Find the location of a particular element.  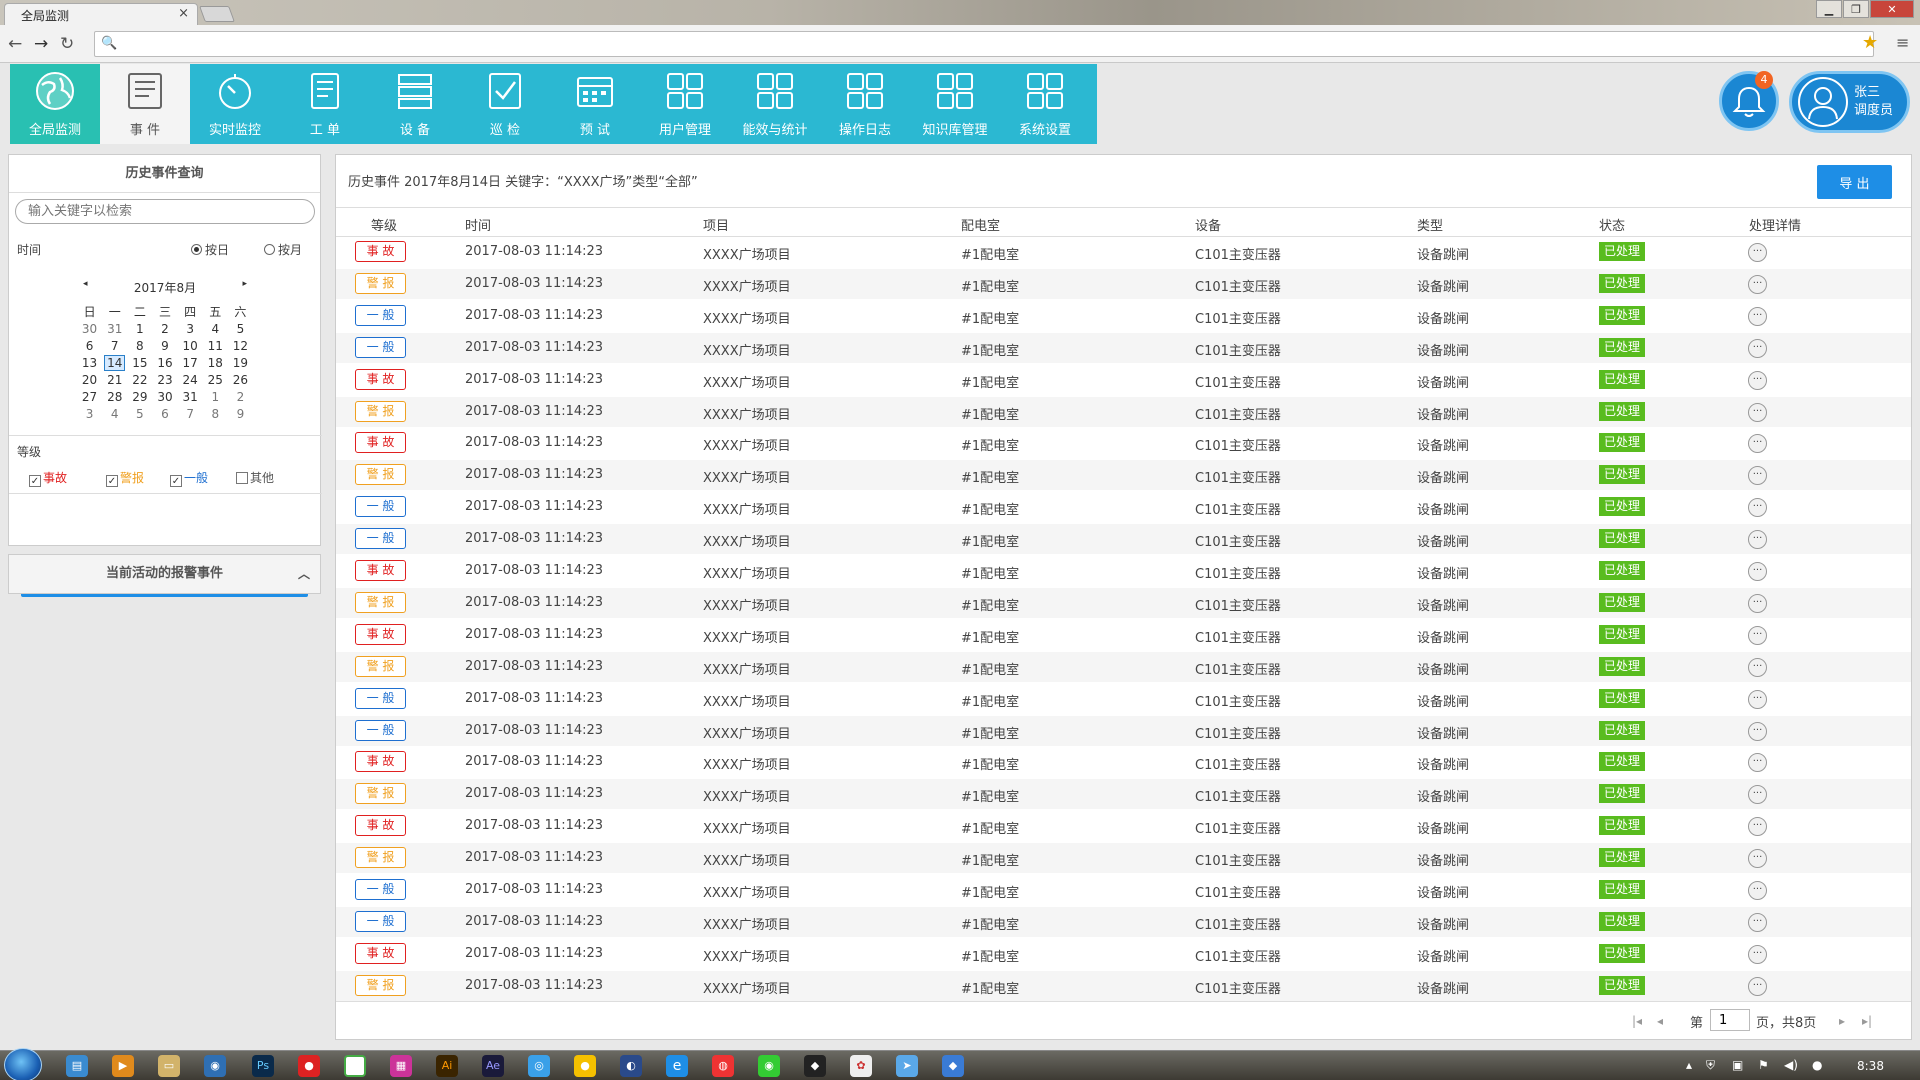

calendar-day: 16 is located at coordinates (164, 362).